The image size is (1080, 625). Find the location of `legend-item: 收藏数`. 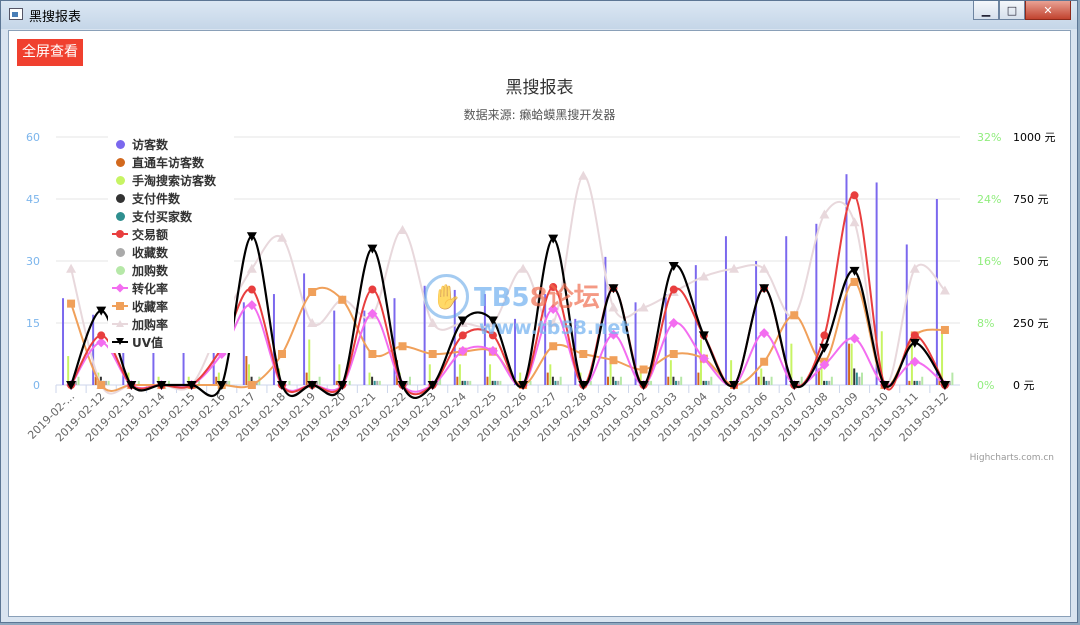

legend-item: 收藏数 is located at coordinates (171, 252).